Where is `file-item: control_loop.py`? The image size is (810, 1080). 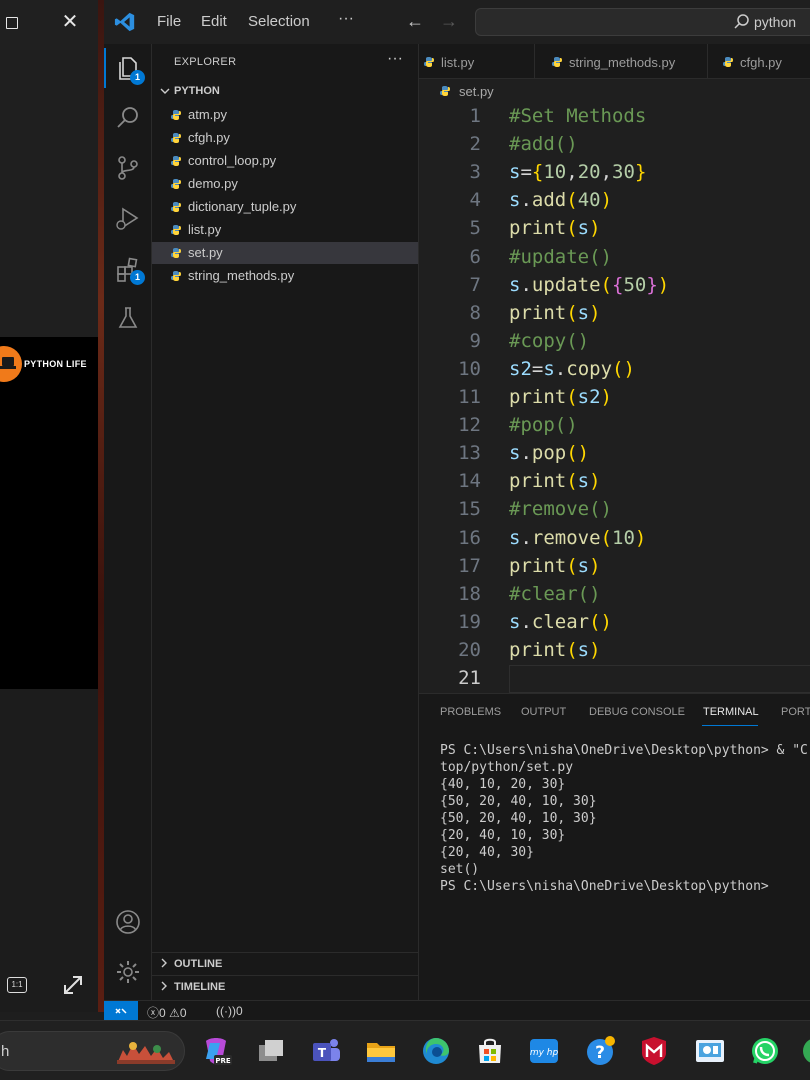
file-item: control_loop.py is located at coordinates (285, 161).